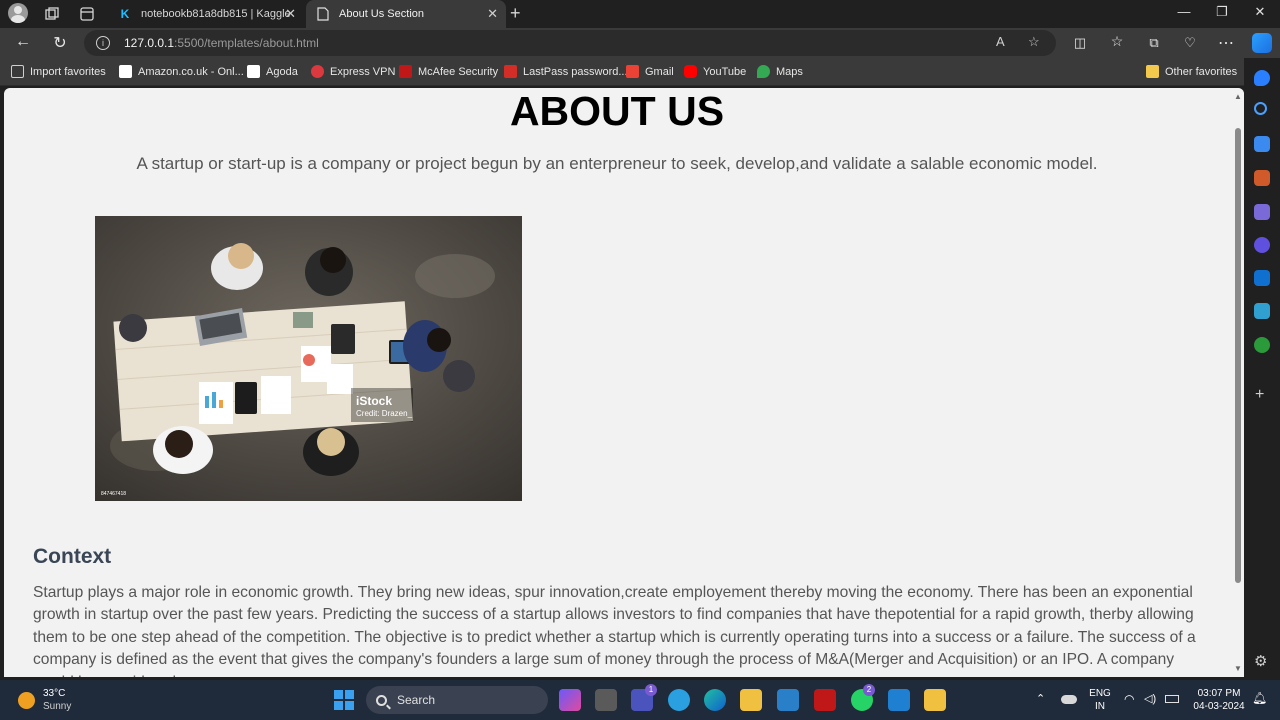  I want to click on language-primary: ENG, so click(1100, 693).